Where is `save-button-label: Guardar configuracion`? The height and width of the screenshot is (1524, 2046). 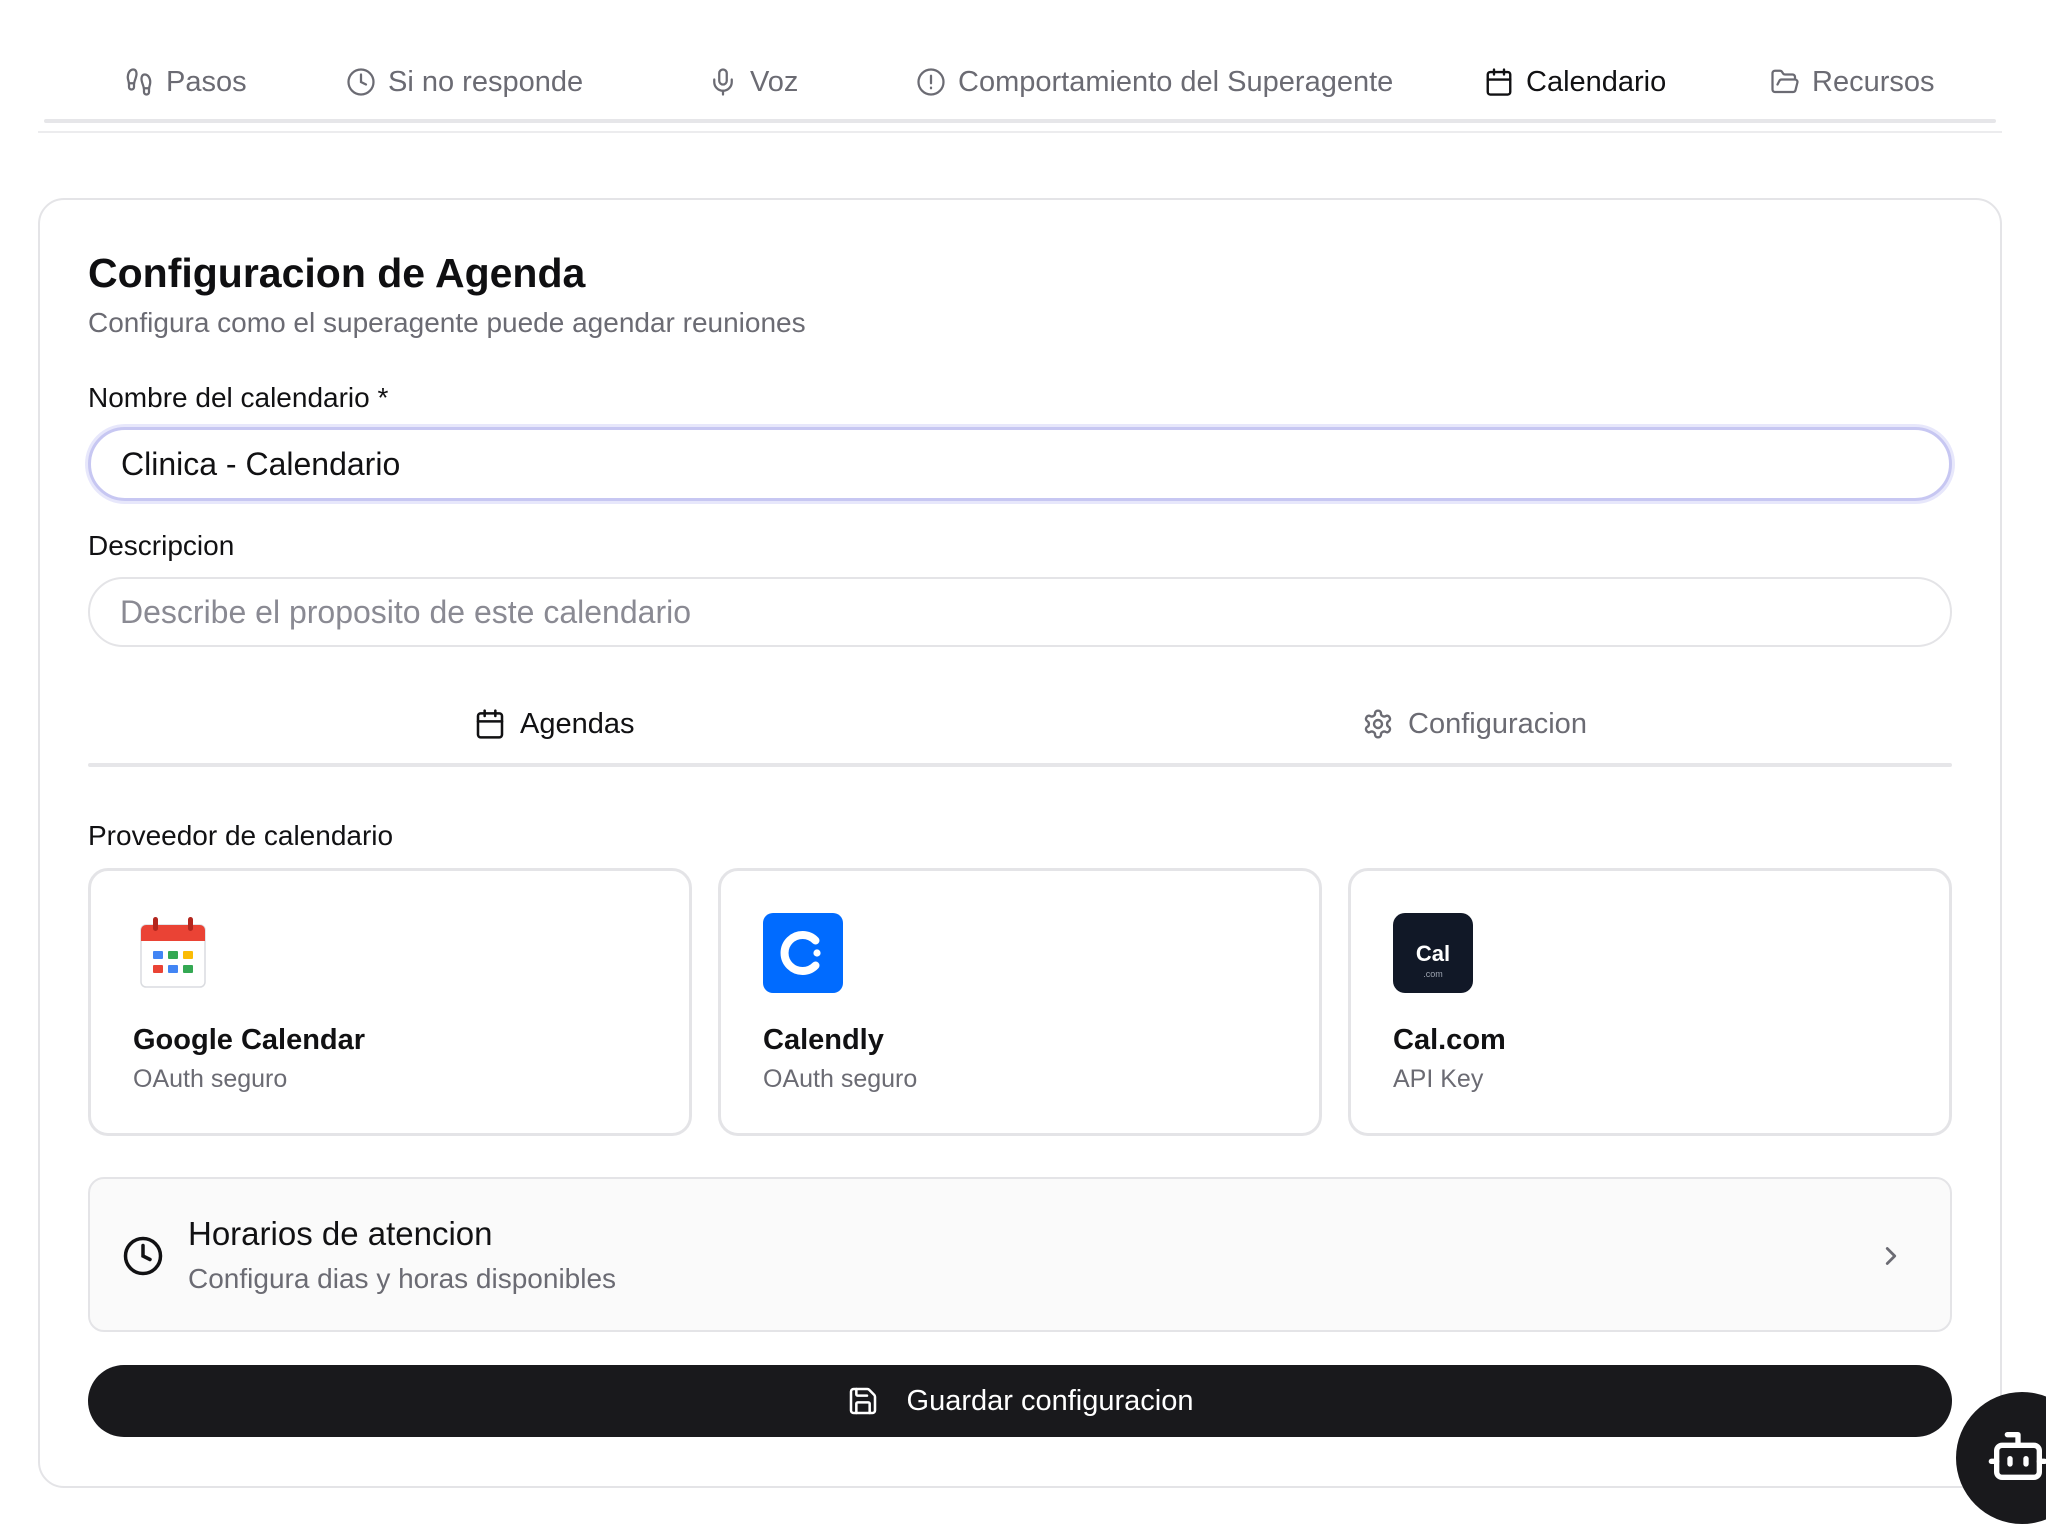 save-button-label: Guardar configuracion is located at coordinates (1050, 1400).